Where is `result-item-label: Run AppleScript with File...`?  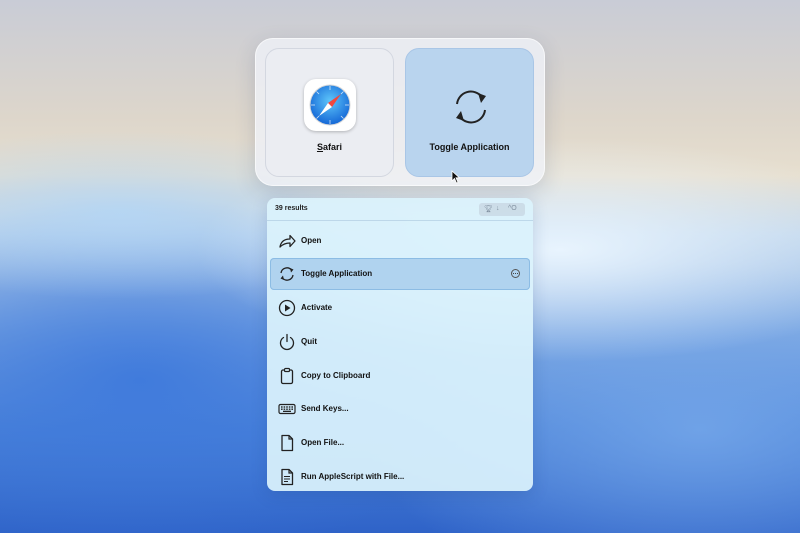 result-item-label: Run AppleScript with File... is located at coordinates (353, 476).